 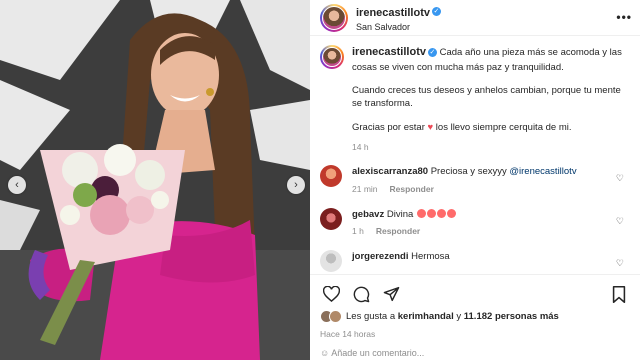 What do you see at coordinates (511, 316) in the screenshot?
I see `likes-others-count: 11.182 personas más` at bounding box center [511, 316].